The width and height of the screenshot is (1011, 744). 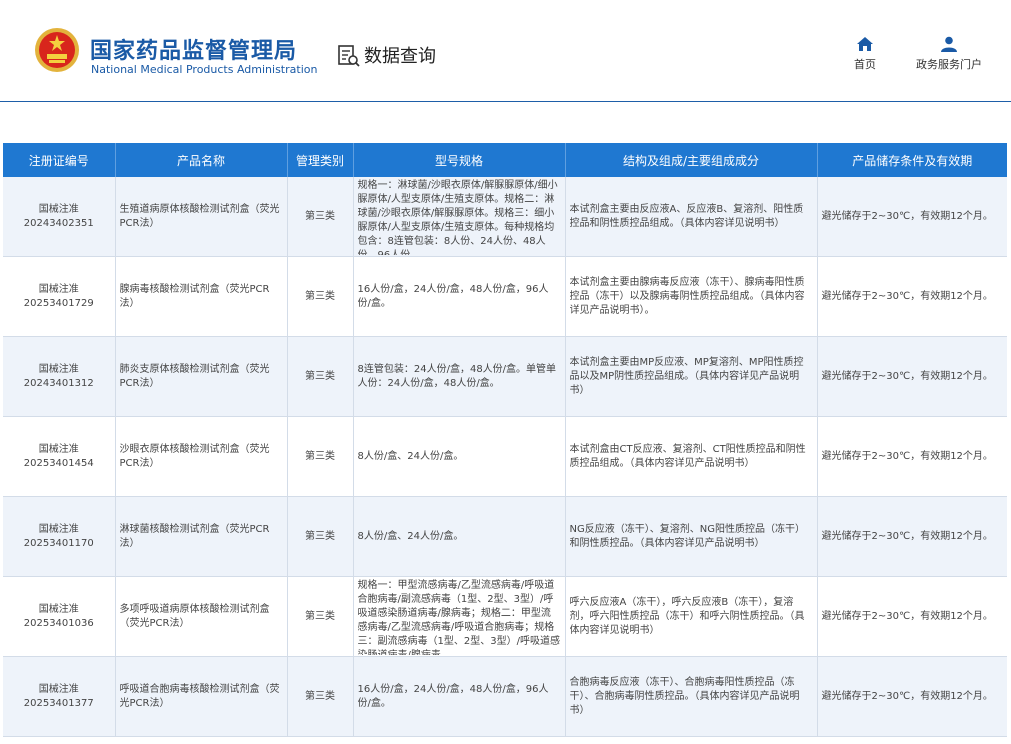 I want to click on cell-reg-no: 国械注准 20253401729, so click(x=59, y=296).